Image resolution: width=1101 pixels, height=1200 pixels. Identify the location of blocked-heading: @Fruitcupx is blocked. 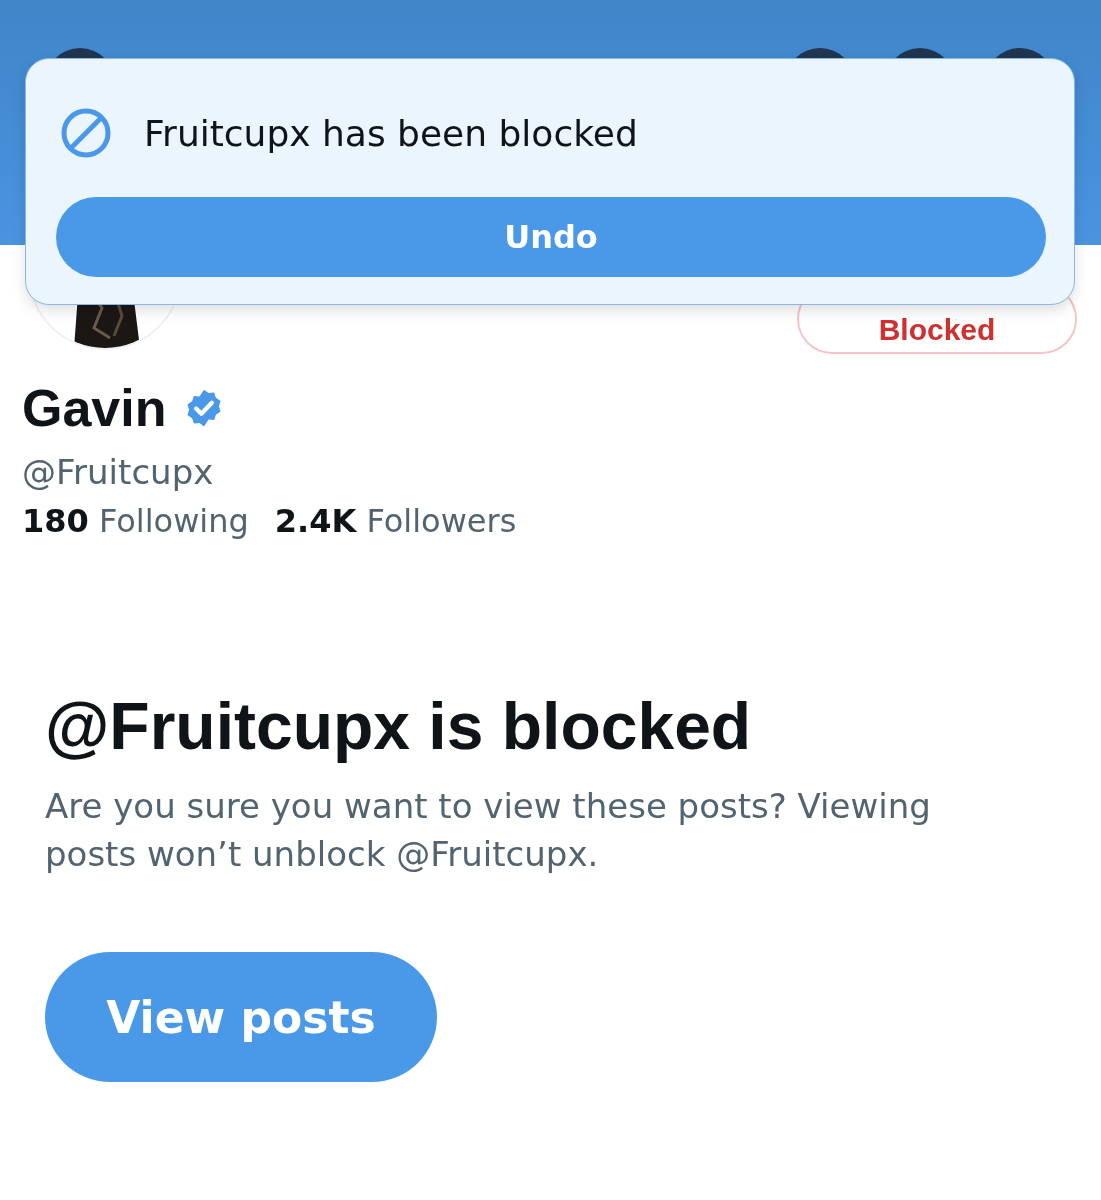
(399, 726).